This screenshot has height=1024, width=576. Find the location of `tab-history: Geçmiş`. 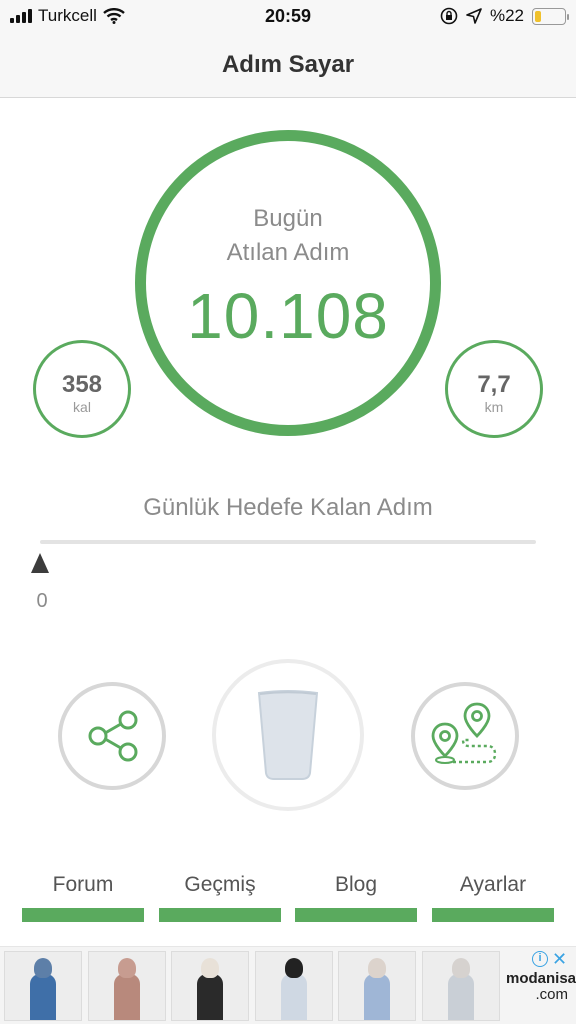

tab-history: Geçmiş is located at coordinates (220, 897).